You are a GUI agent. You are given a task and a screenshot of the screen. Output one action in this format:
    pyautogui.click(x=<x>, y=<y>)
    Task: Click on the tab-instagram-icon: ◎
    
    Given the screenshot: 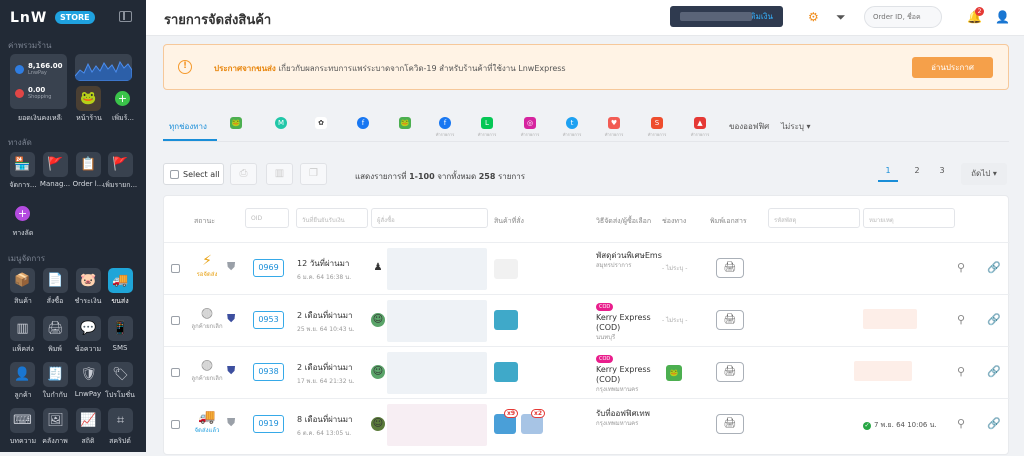 What is the action you would take?
    pyautogui.click(x=530, y=123)
    